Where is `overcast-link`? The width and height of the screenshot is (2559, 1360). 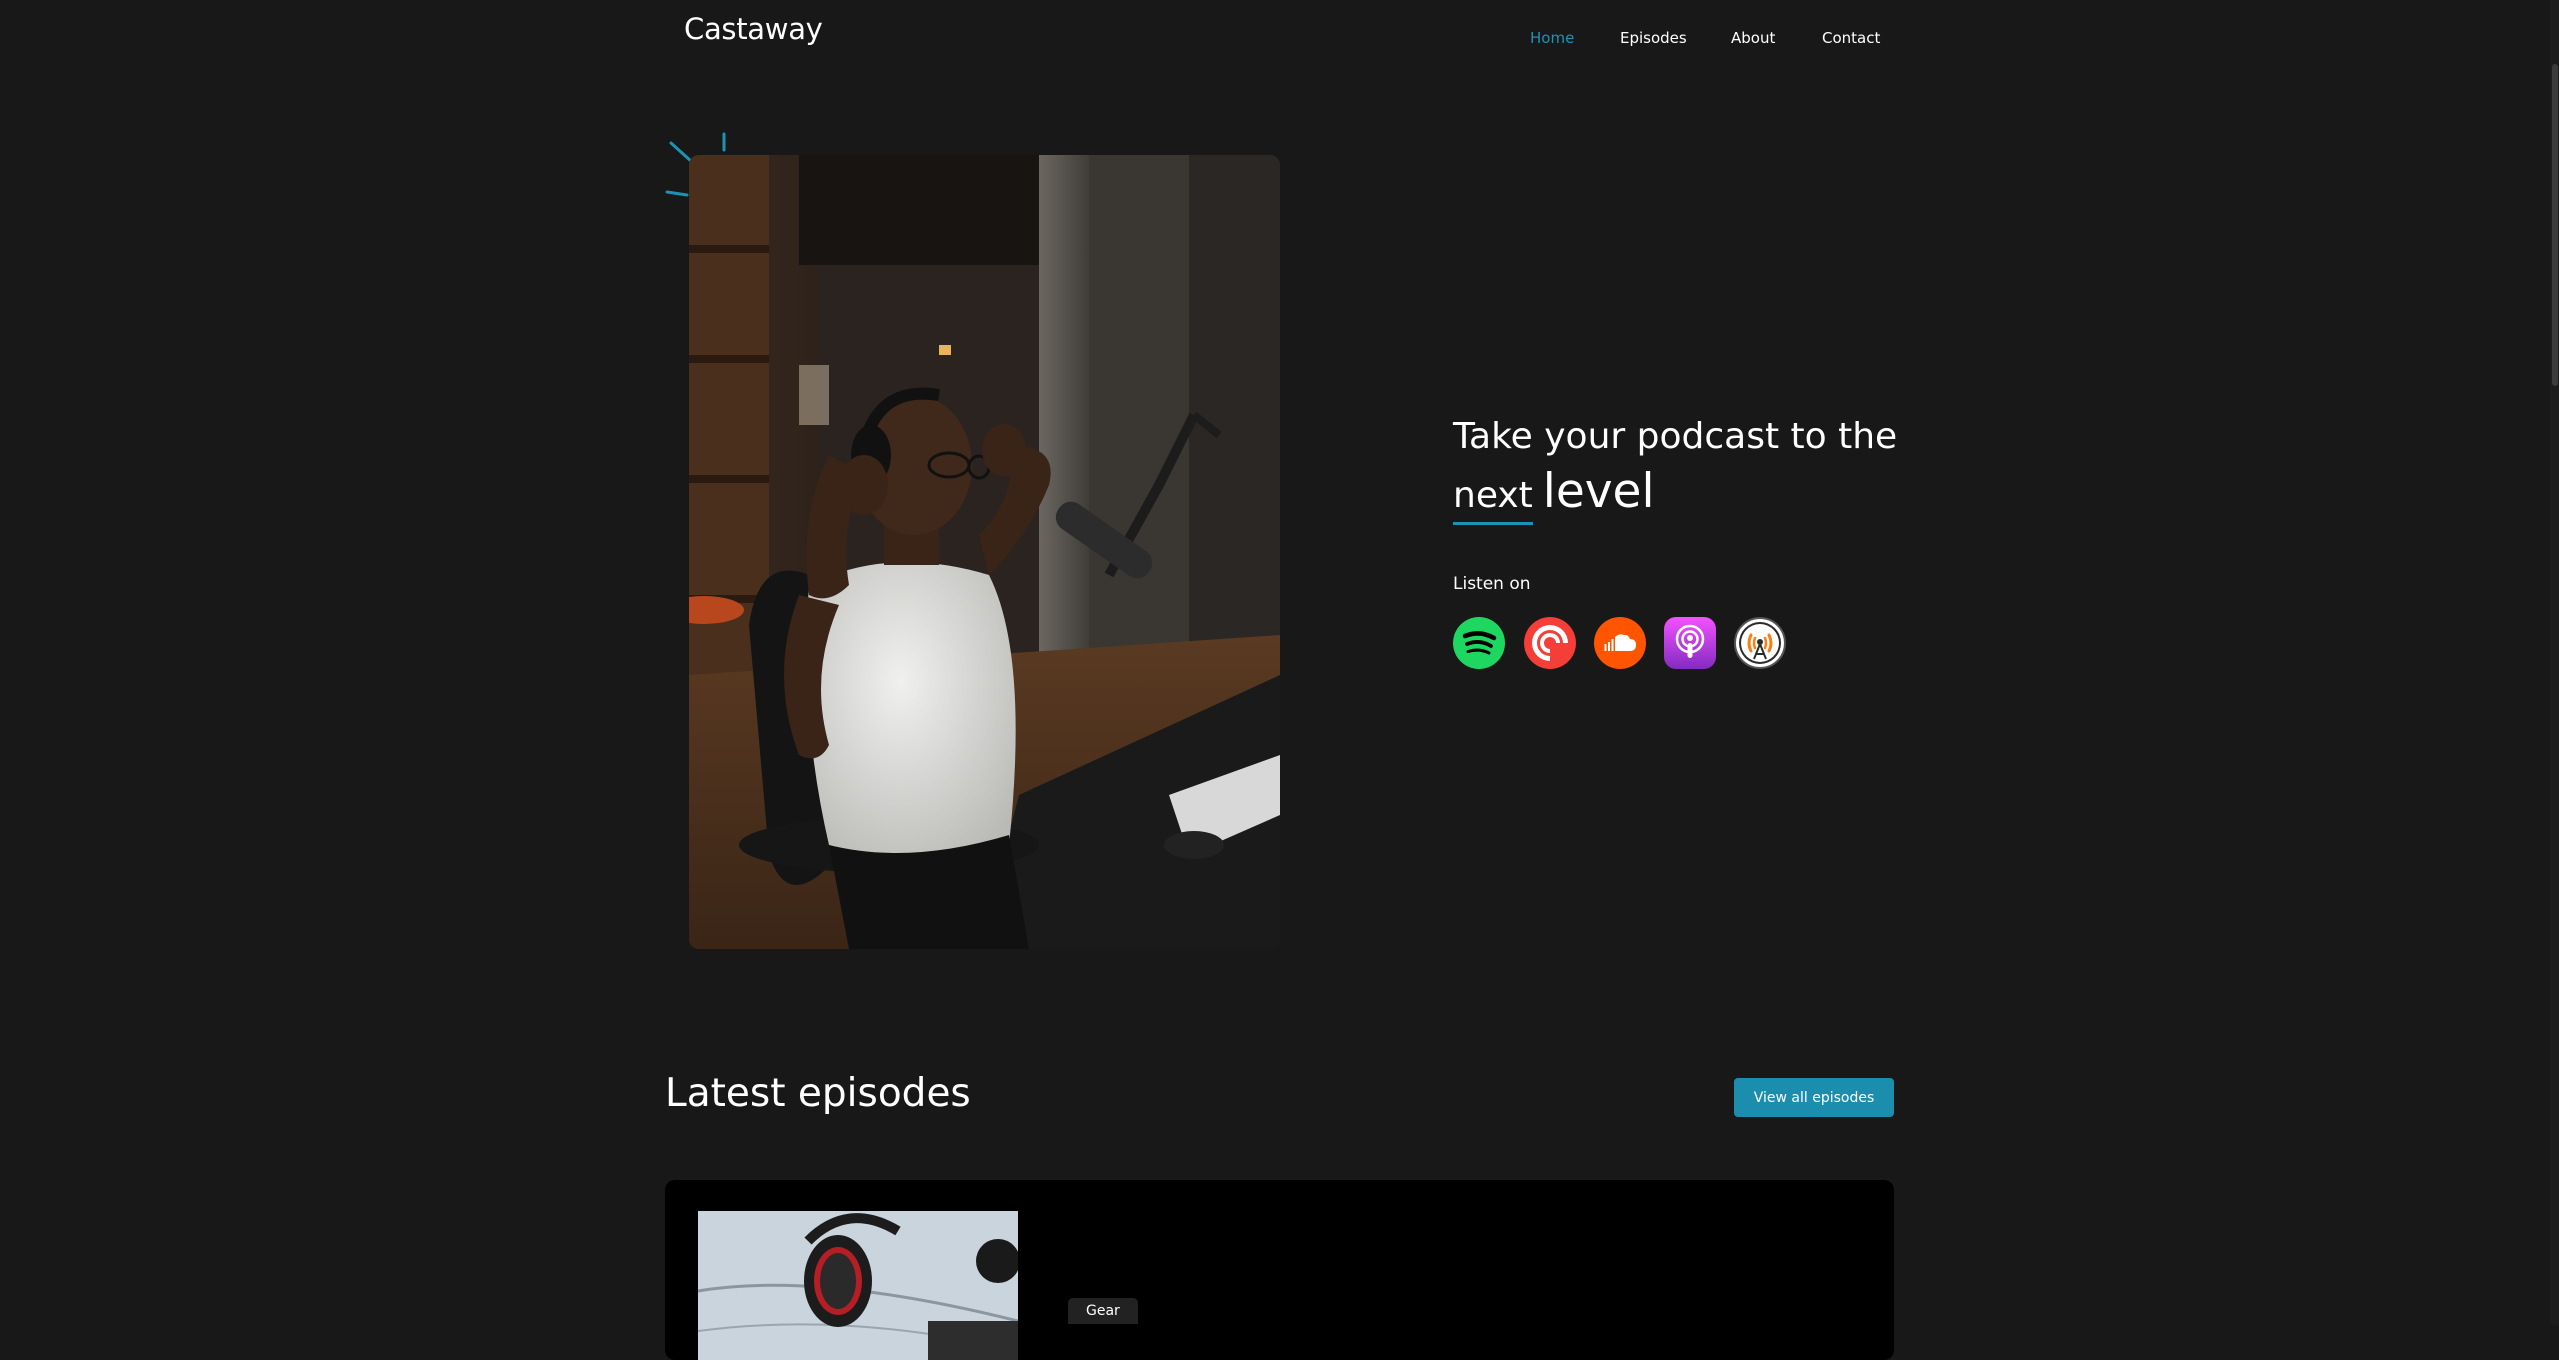
overcast-link is located at coordinates (1760, 643).